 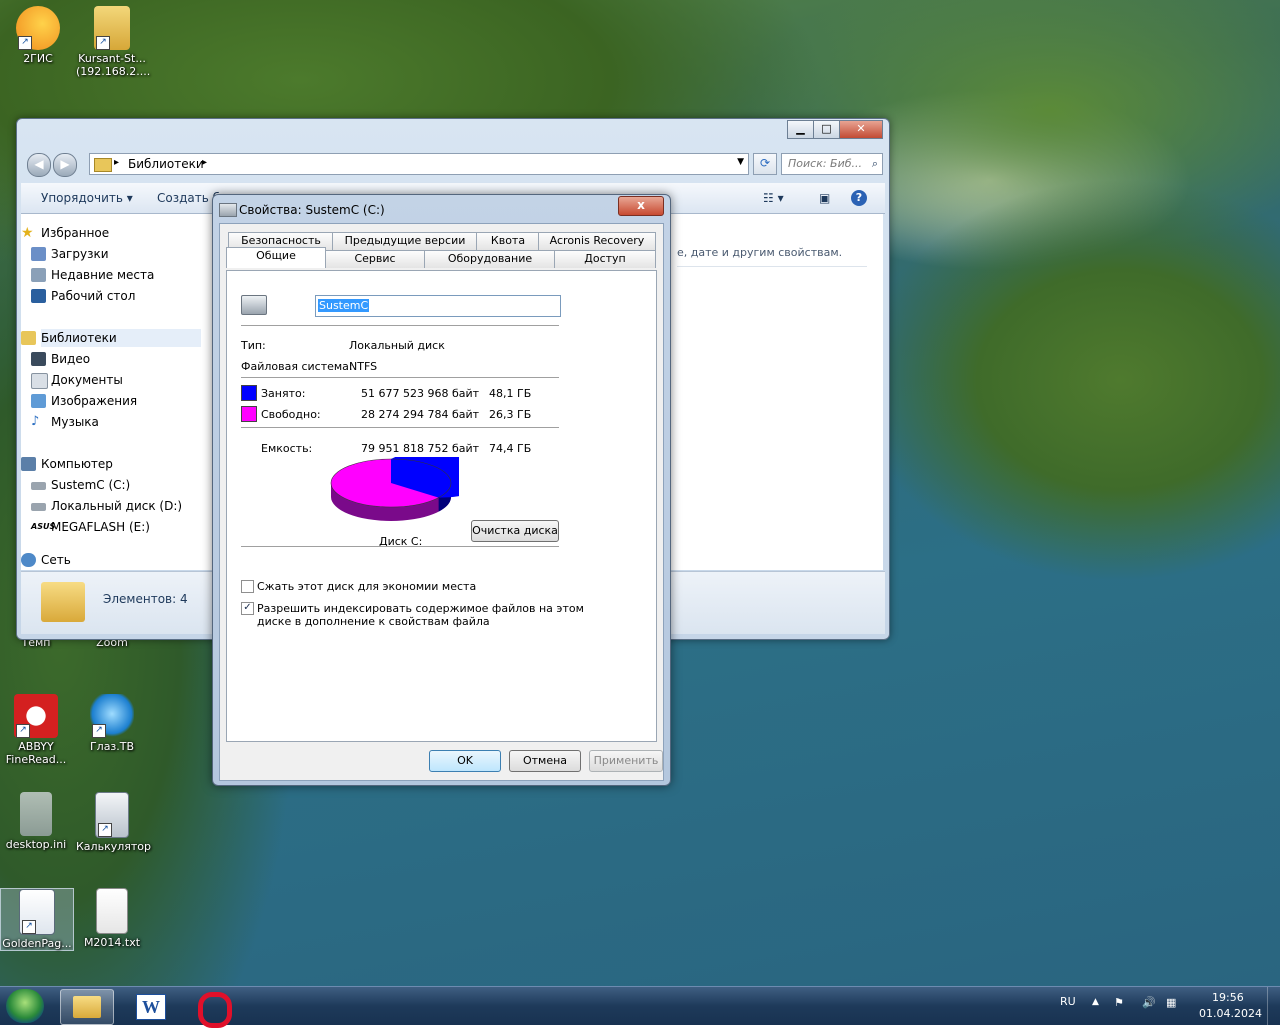 What do you see at coordinates (39, 165) in the screenshot?
I see `back-button: ◀` at bounding box center [39, 165].